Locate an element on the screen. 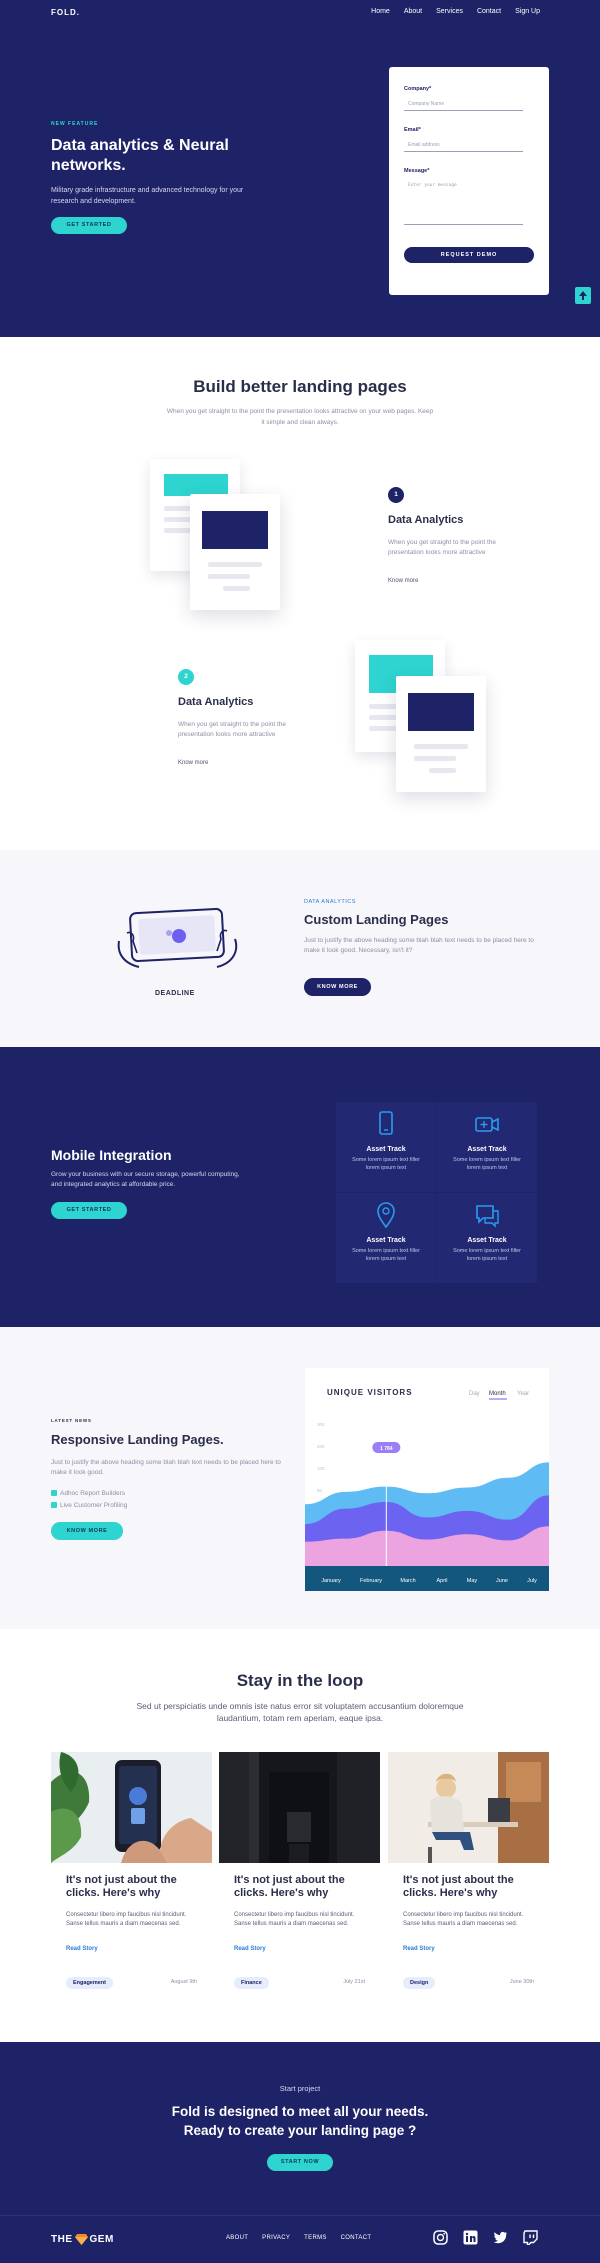  y-tick-label: 200 is located at coordinates (321, 1446).